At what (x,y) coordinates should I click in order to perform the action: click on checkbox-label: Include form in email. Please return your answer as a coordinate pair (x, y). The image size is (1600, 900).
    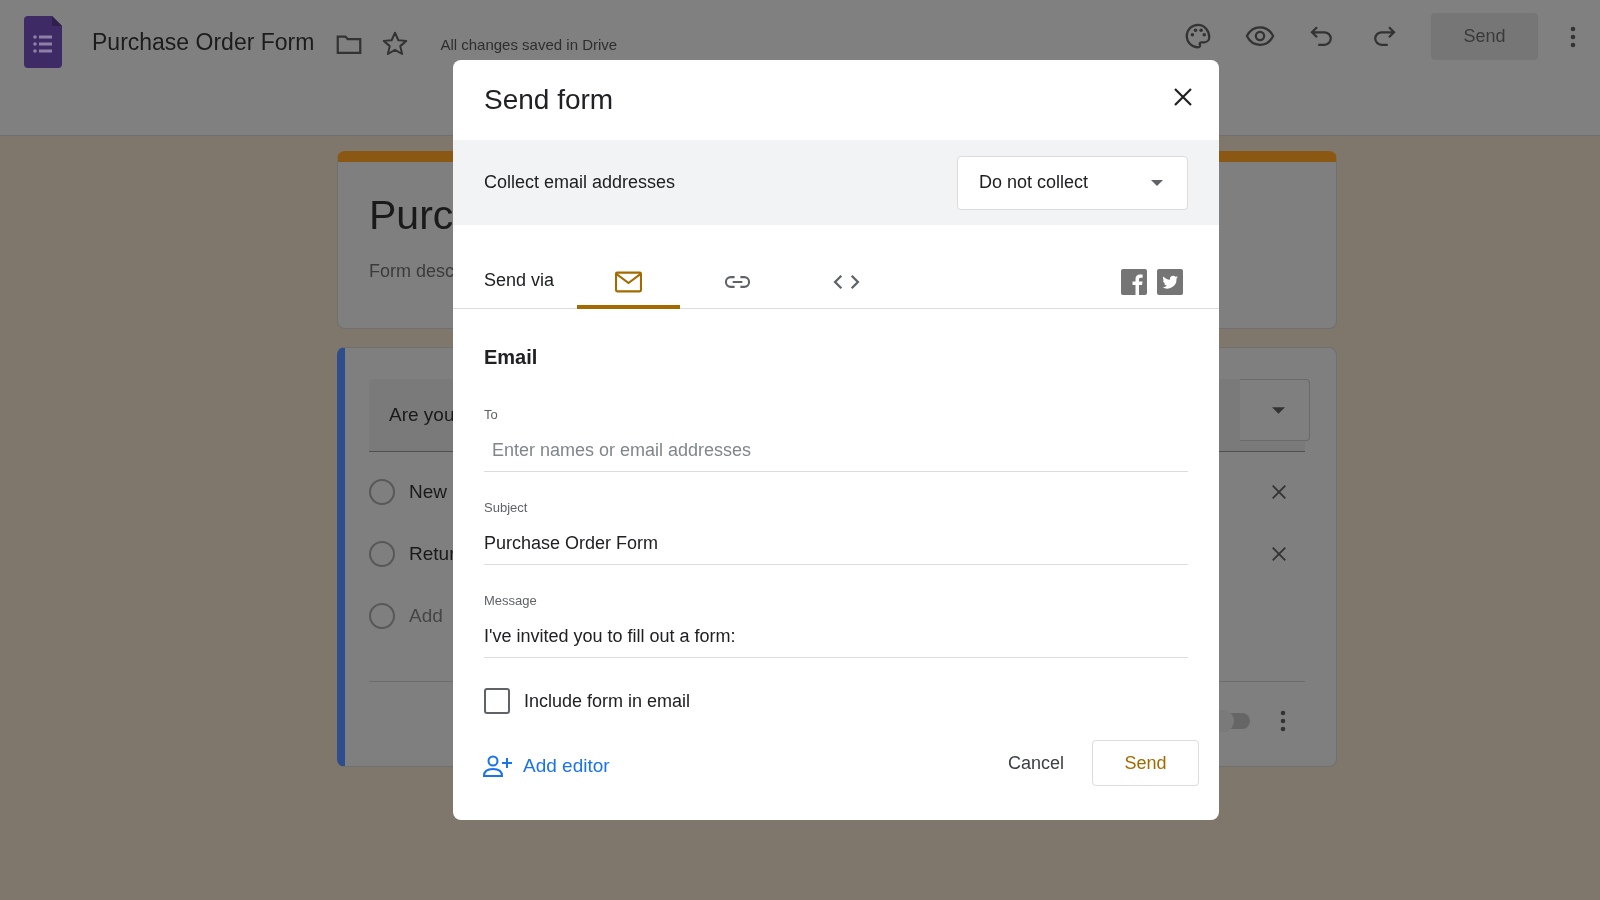
    Looking at the image, I should click on (607, 701).